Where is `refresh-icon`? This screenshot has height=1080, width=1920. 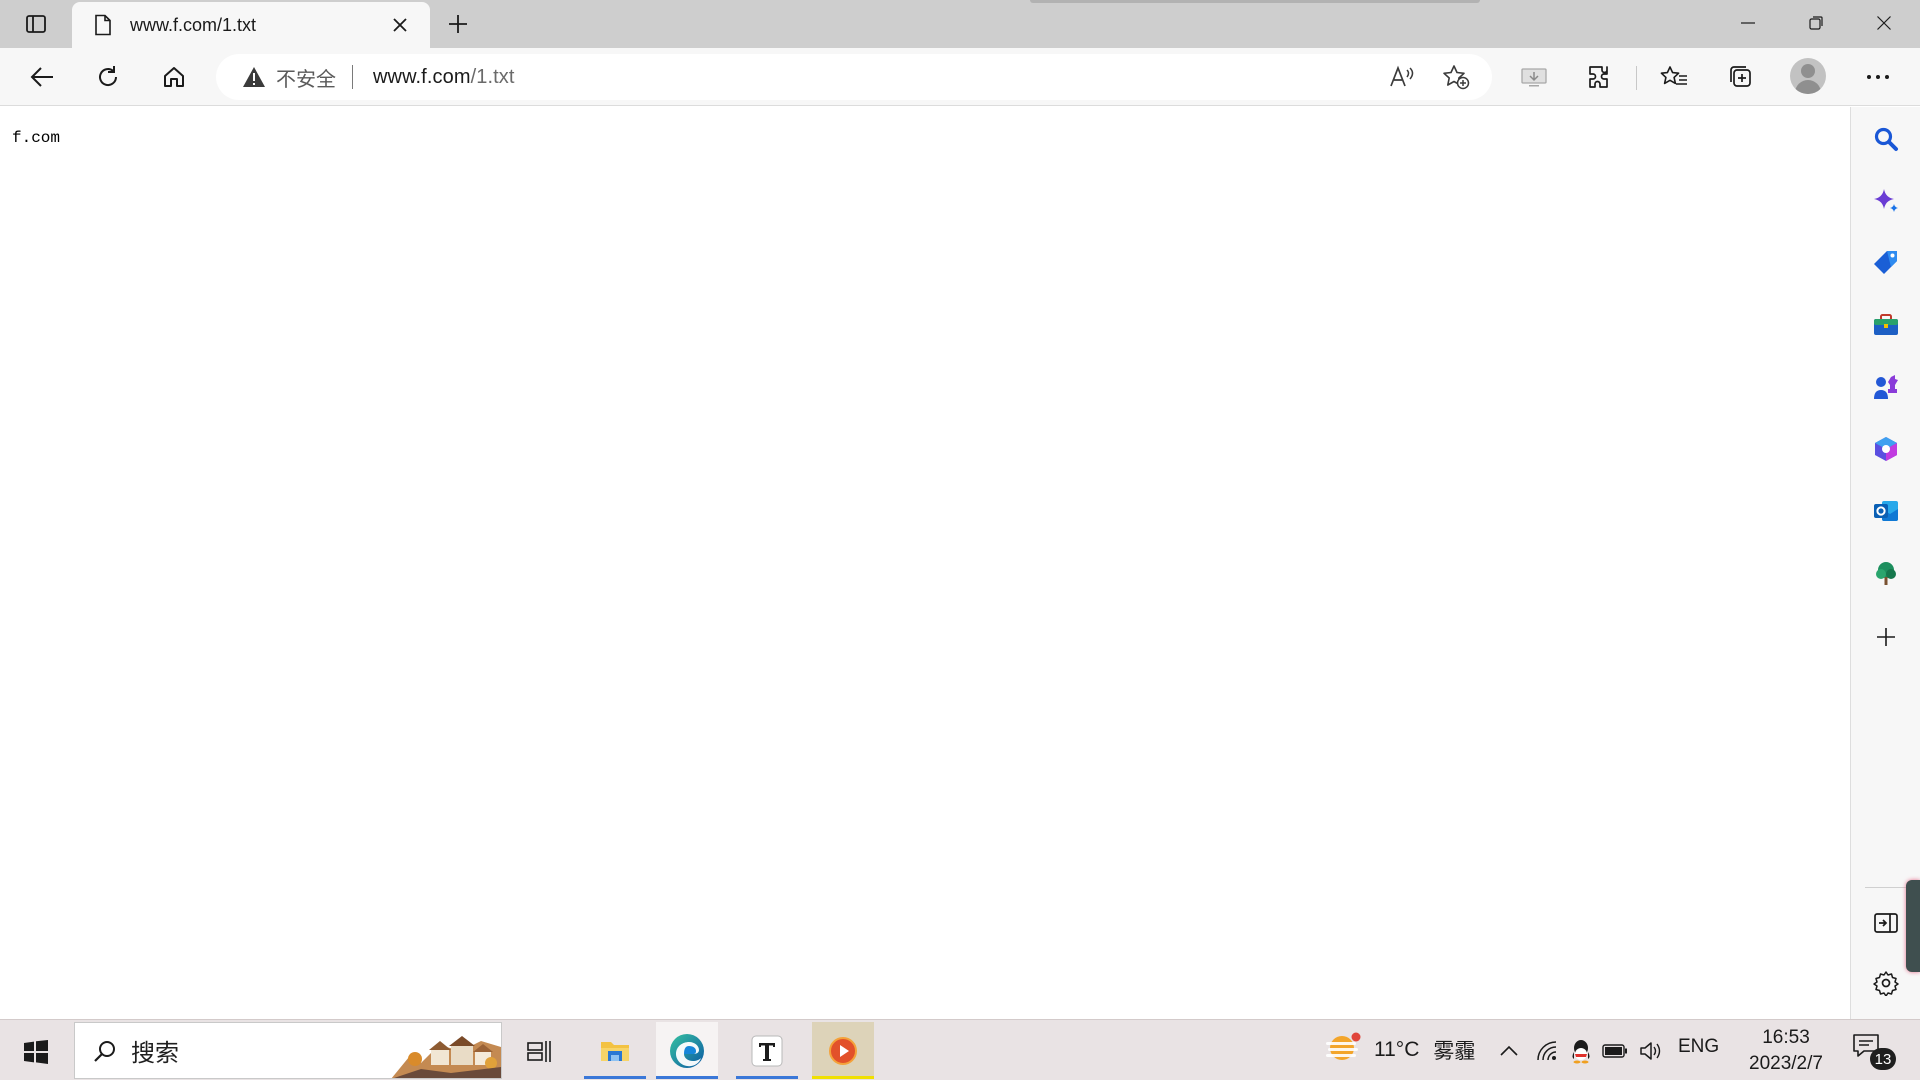
refresh-icon is located at coordinates (108, 76).